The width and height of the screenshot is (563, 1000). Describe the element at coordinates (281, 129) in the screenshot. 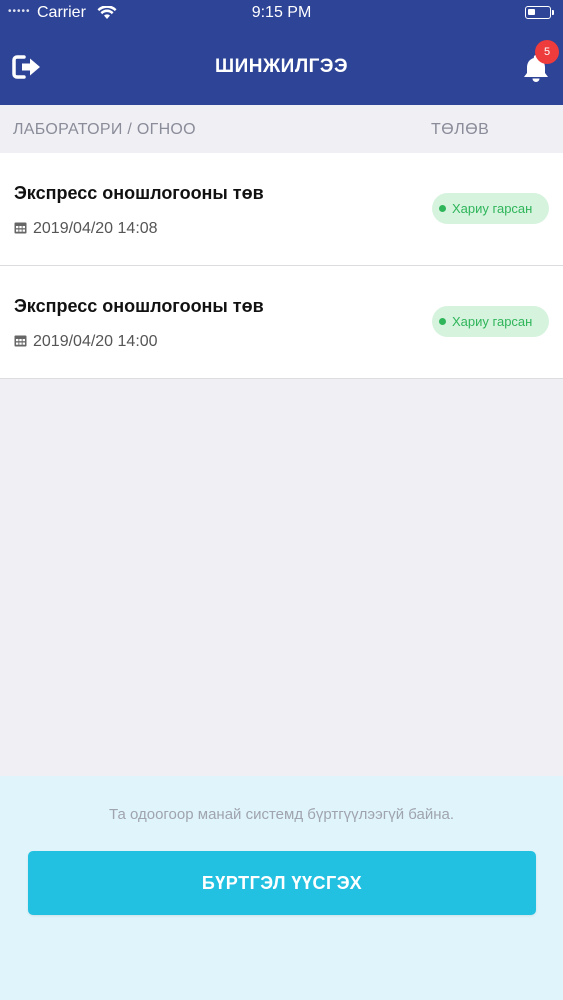

I see `column-header: ЛАБОРАТОРИ / ОГНОО ТӨЛӨВ` at that location.